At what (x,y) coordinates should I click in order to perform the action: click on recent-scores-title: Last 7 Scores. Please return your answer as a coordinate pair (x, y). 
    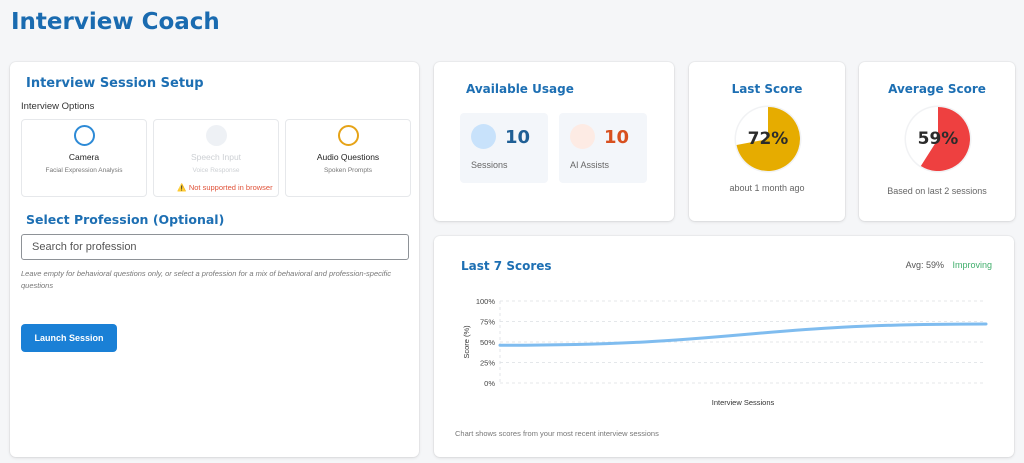
    Looking at the image, I should click on (506, 266).